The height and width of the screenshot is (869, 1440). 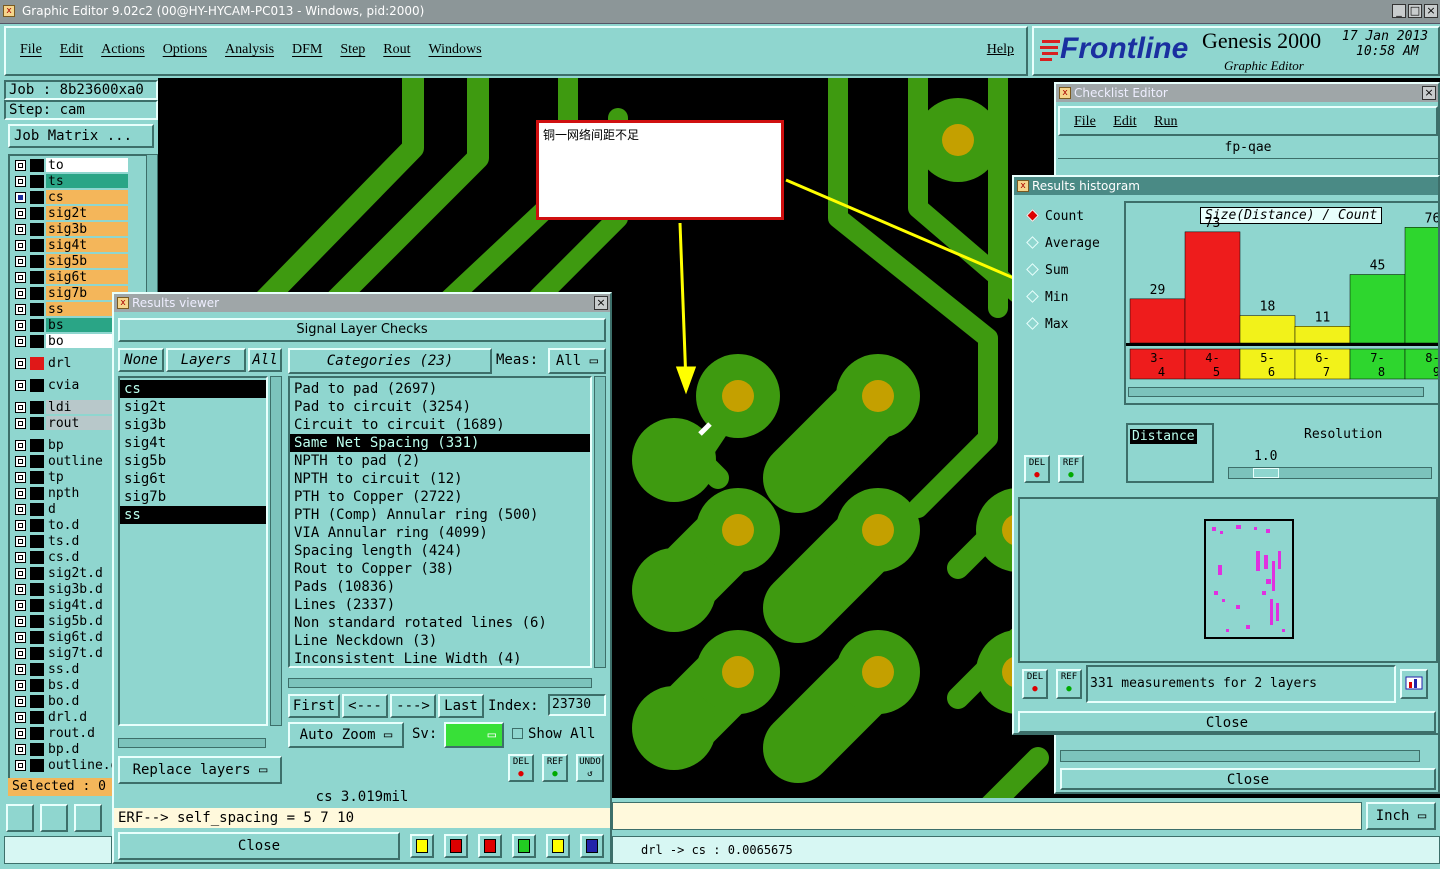 What do you see at coordinates (440, 533) in the screenshot?
I see `category-list-item: VIA Annular ring (4099)` at bounding box center [440, 533].